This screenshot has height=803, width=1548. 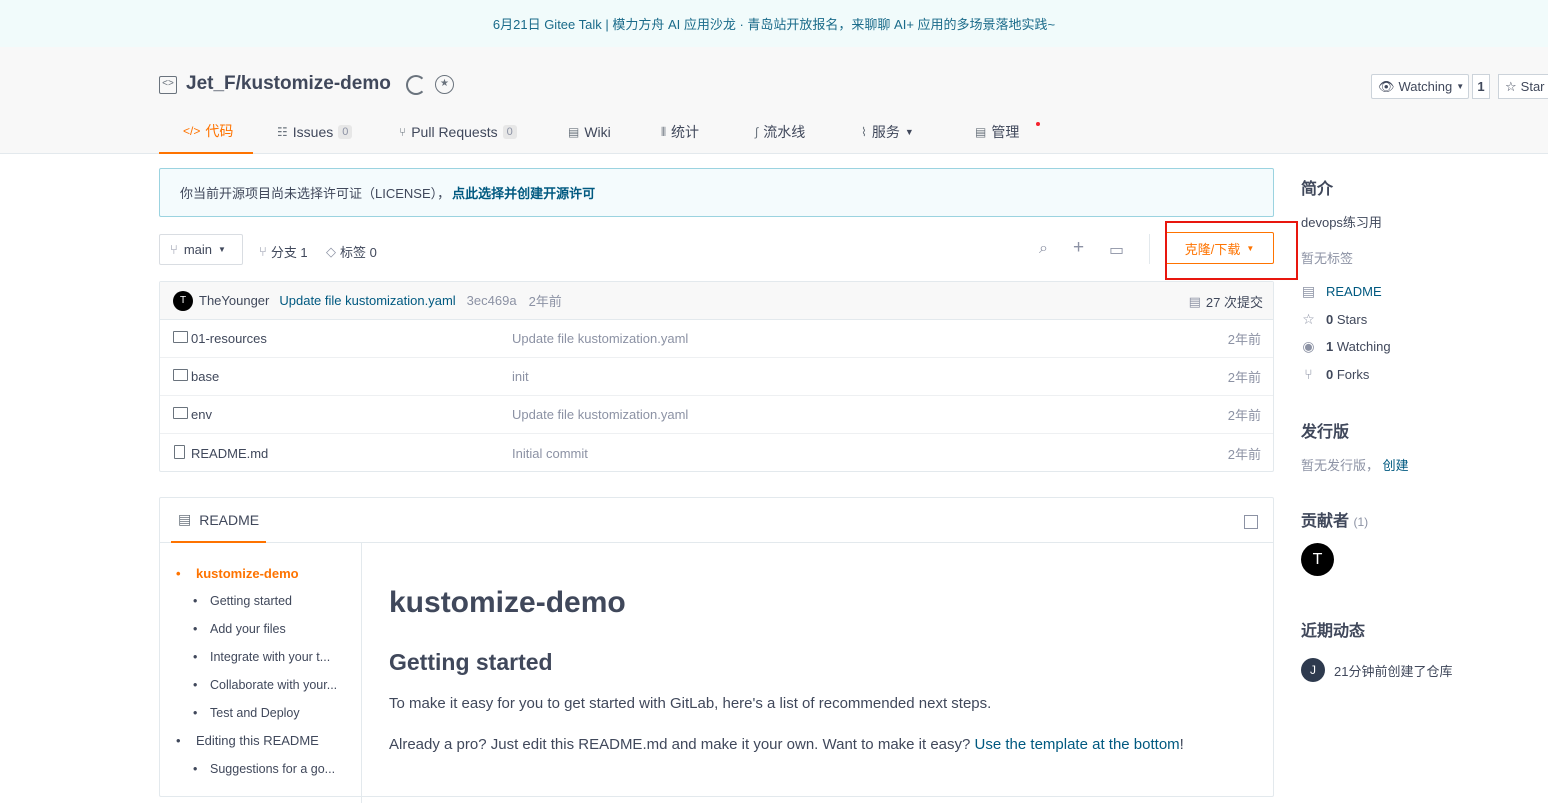 What do you see at coordinates (716, 520) in the screenshot?
I see `readme-header: ▤ README` at bounding box center [716, 520].